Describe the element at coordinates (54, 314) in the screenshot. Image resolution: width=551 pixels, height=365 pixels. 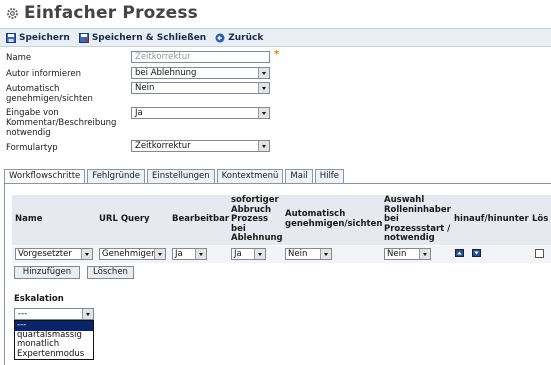
I see `escalation-select: ---` at that location.